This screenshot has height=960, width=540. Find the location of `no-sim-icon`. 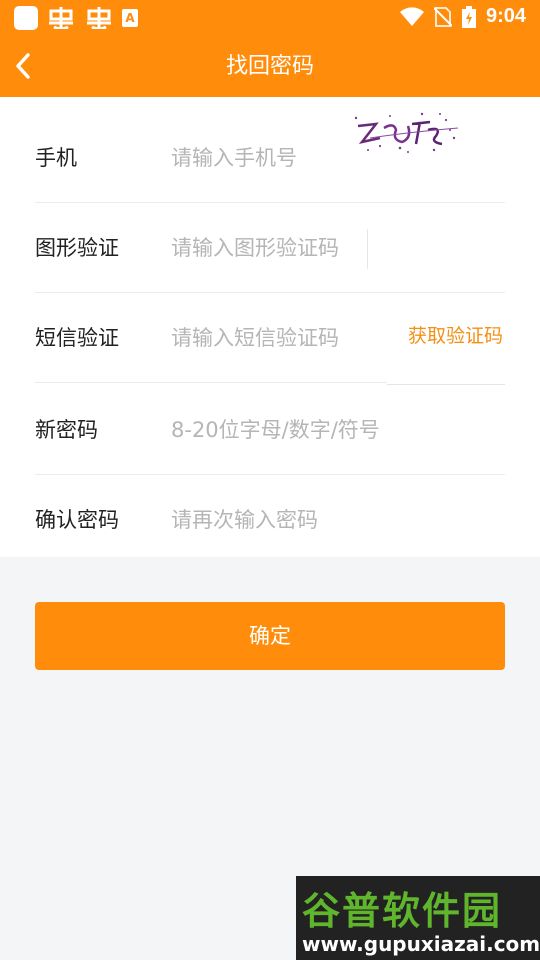

no-sim-icon is located at coordinates (442, 16).